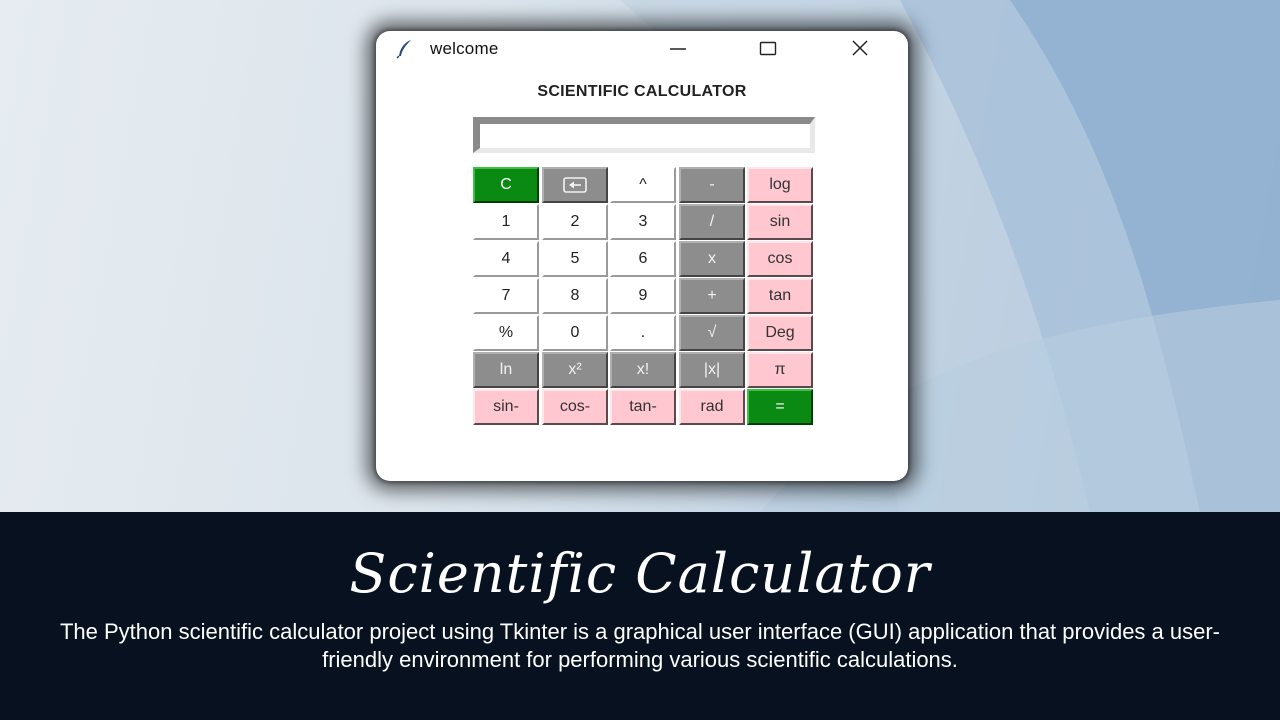  I want to click on tk-feather-icon, so click(403, 49).